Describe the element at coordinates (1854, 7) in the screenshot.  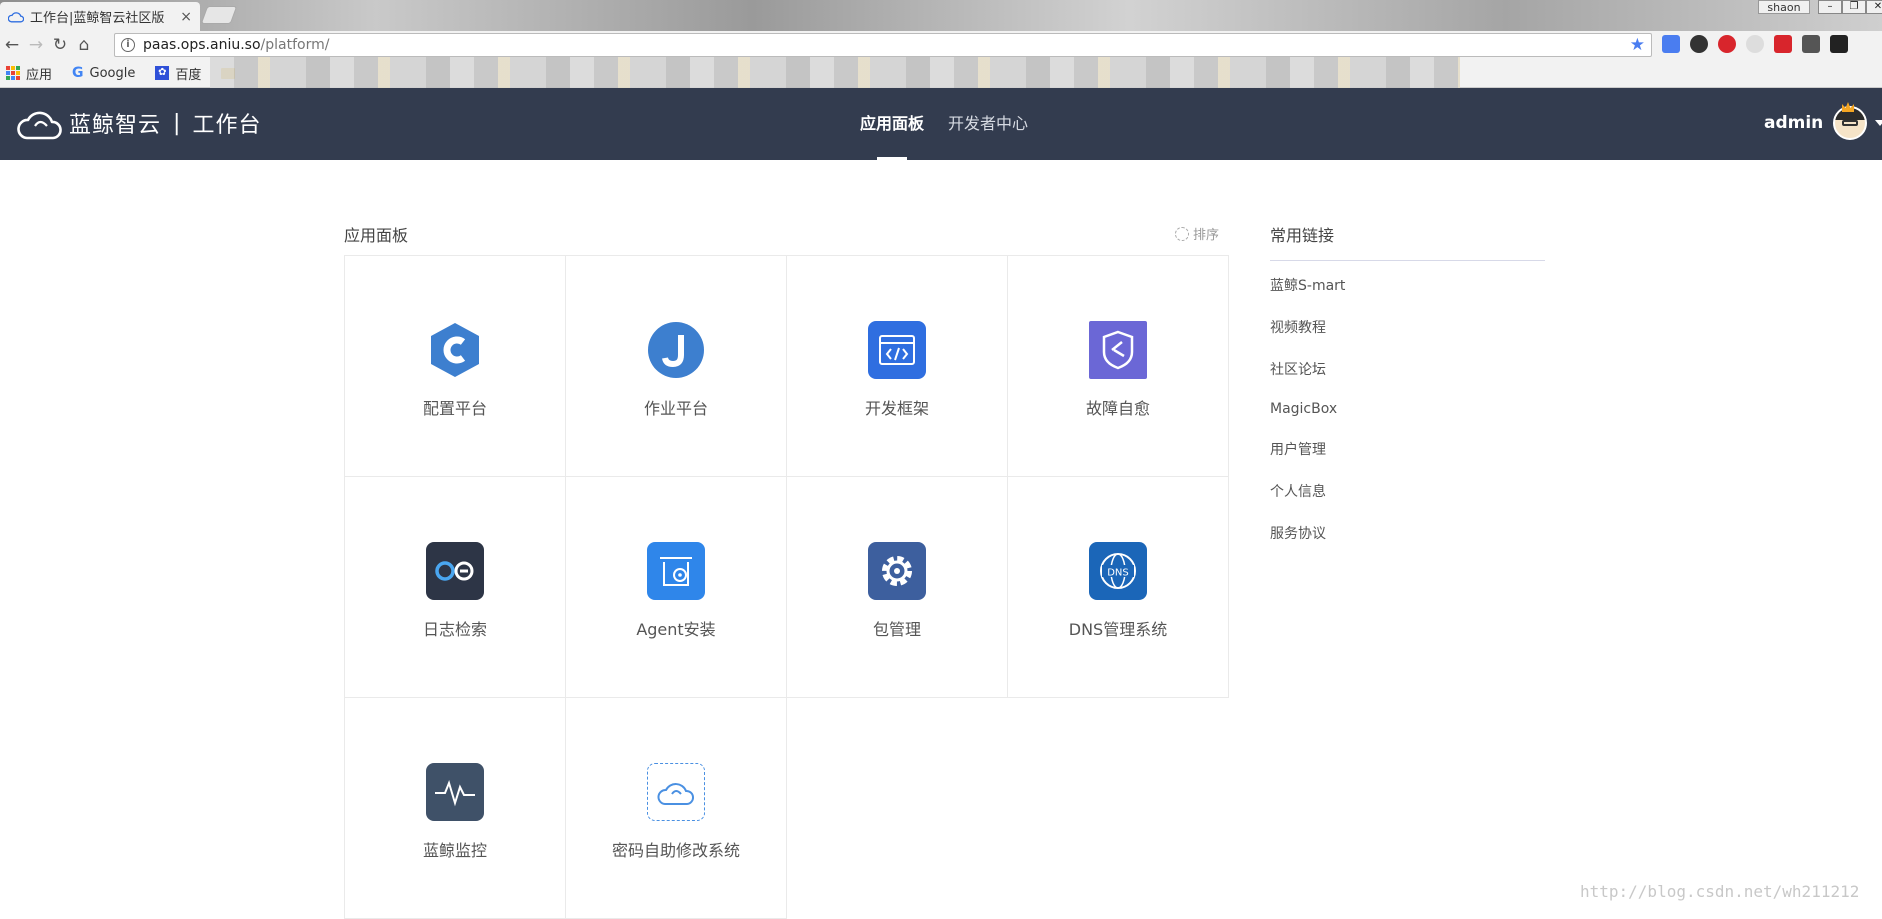
I see `restore-icon: ❐` at that location.